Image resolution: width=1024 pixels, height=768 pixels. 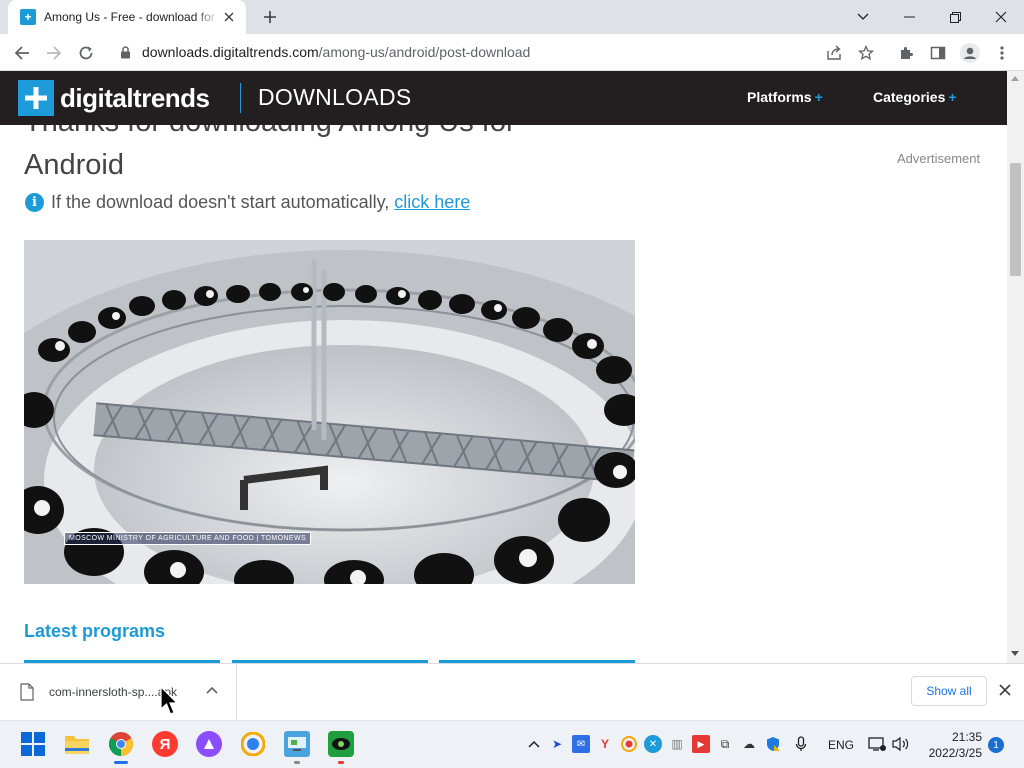 I want to click on back-button, so click(x=22, y=53).